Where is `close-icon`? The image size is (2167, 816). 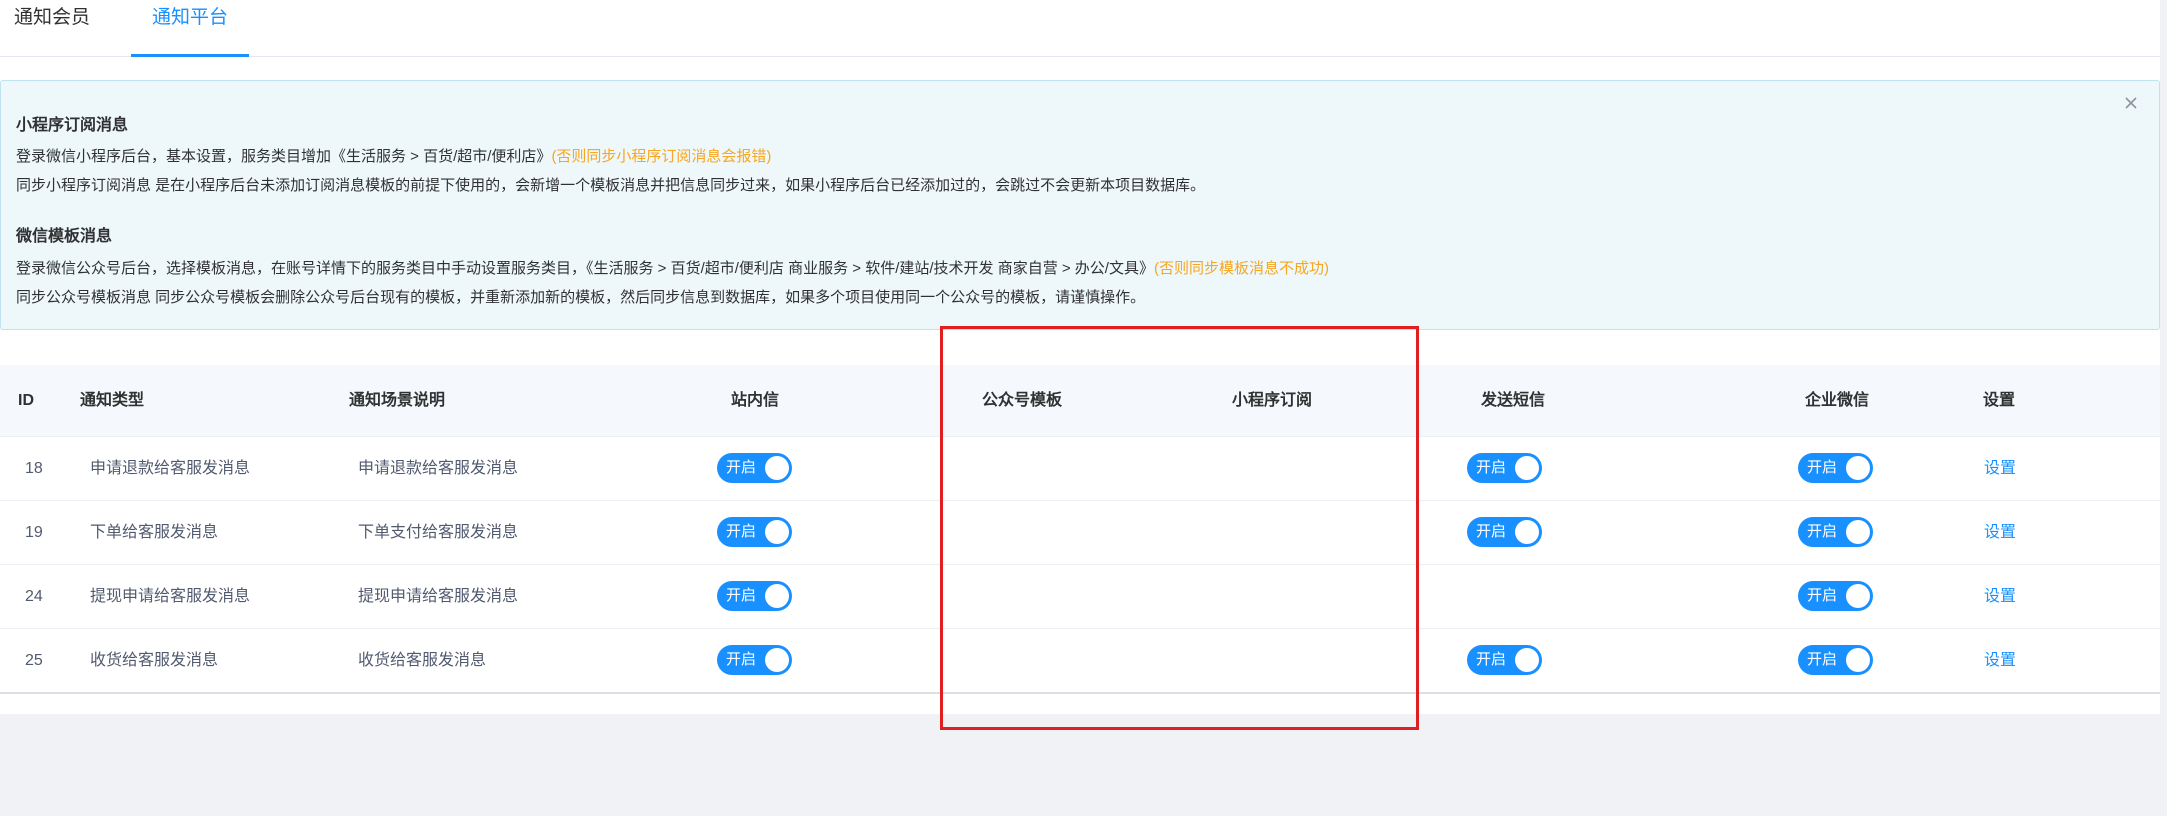 close-icon is located at coordinates (2131, 103).